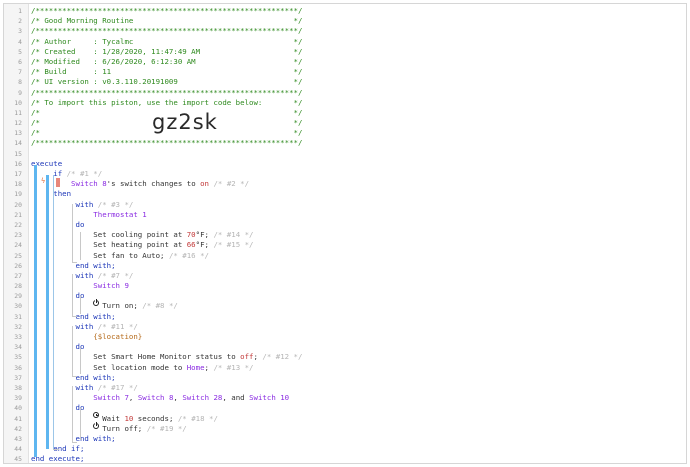  Describe the element at coordinates (344, 429) in the screenshot. I see `code-line: 42 Turn off; /* #19 */` at that location.